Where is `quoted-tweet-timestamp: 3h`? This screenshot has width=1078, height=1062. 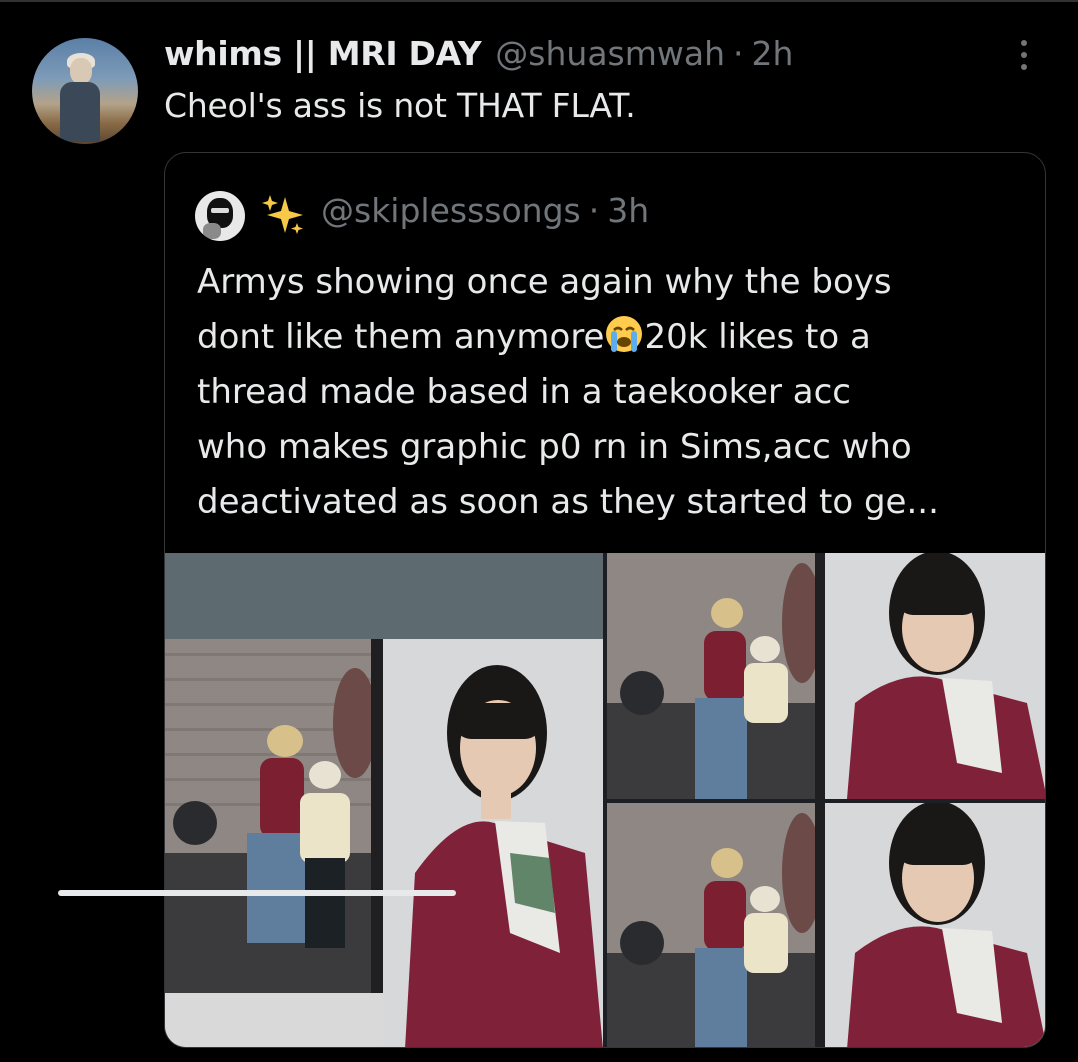 quoted-tweet-timestamp: 3h is located at coordinates (628, 210).